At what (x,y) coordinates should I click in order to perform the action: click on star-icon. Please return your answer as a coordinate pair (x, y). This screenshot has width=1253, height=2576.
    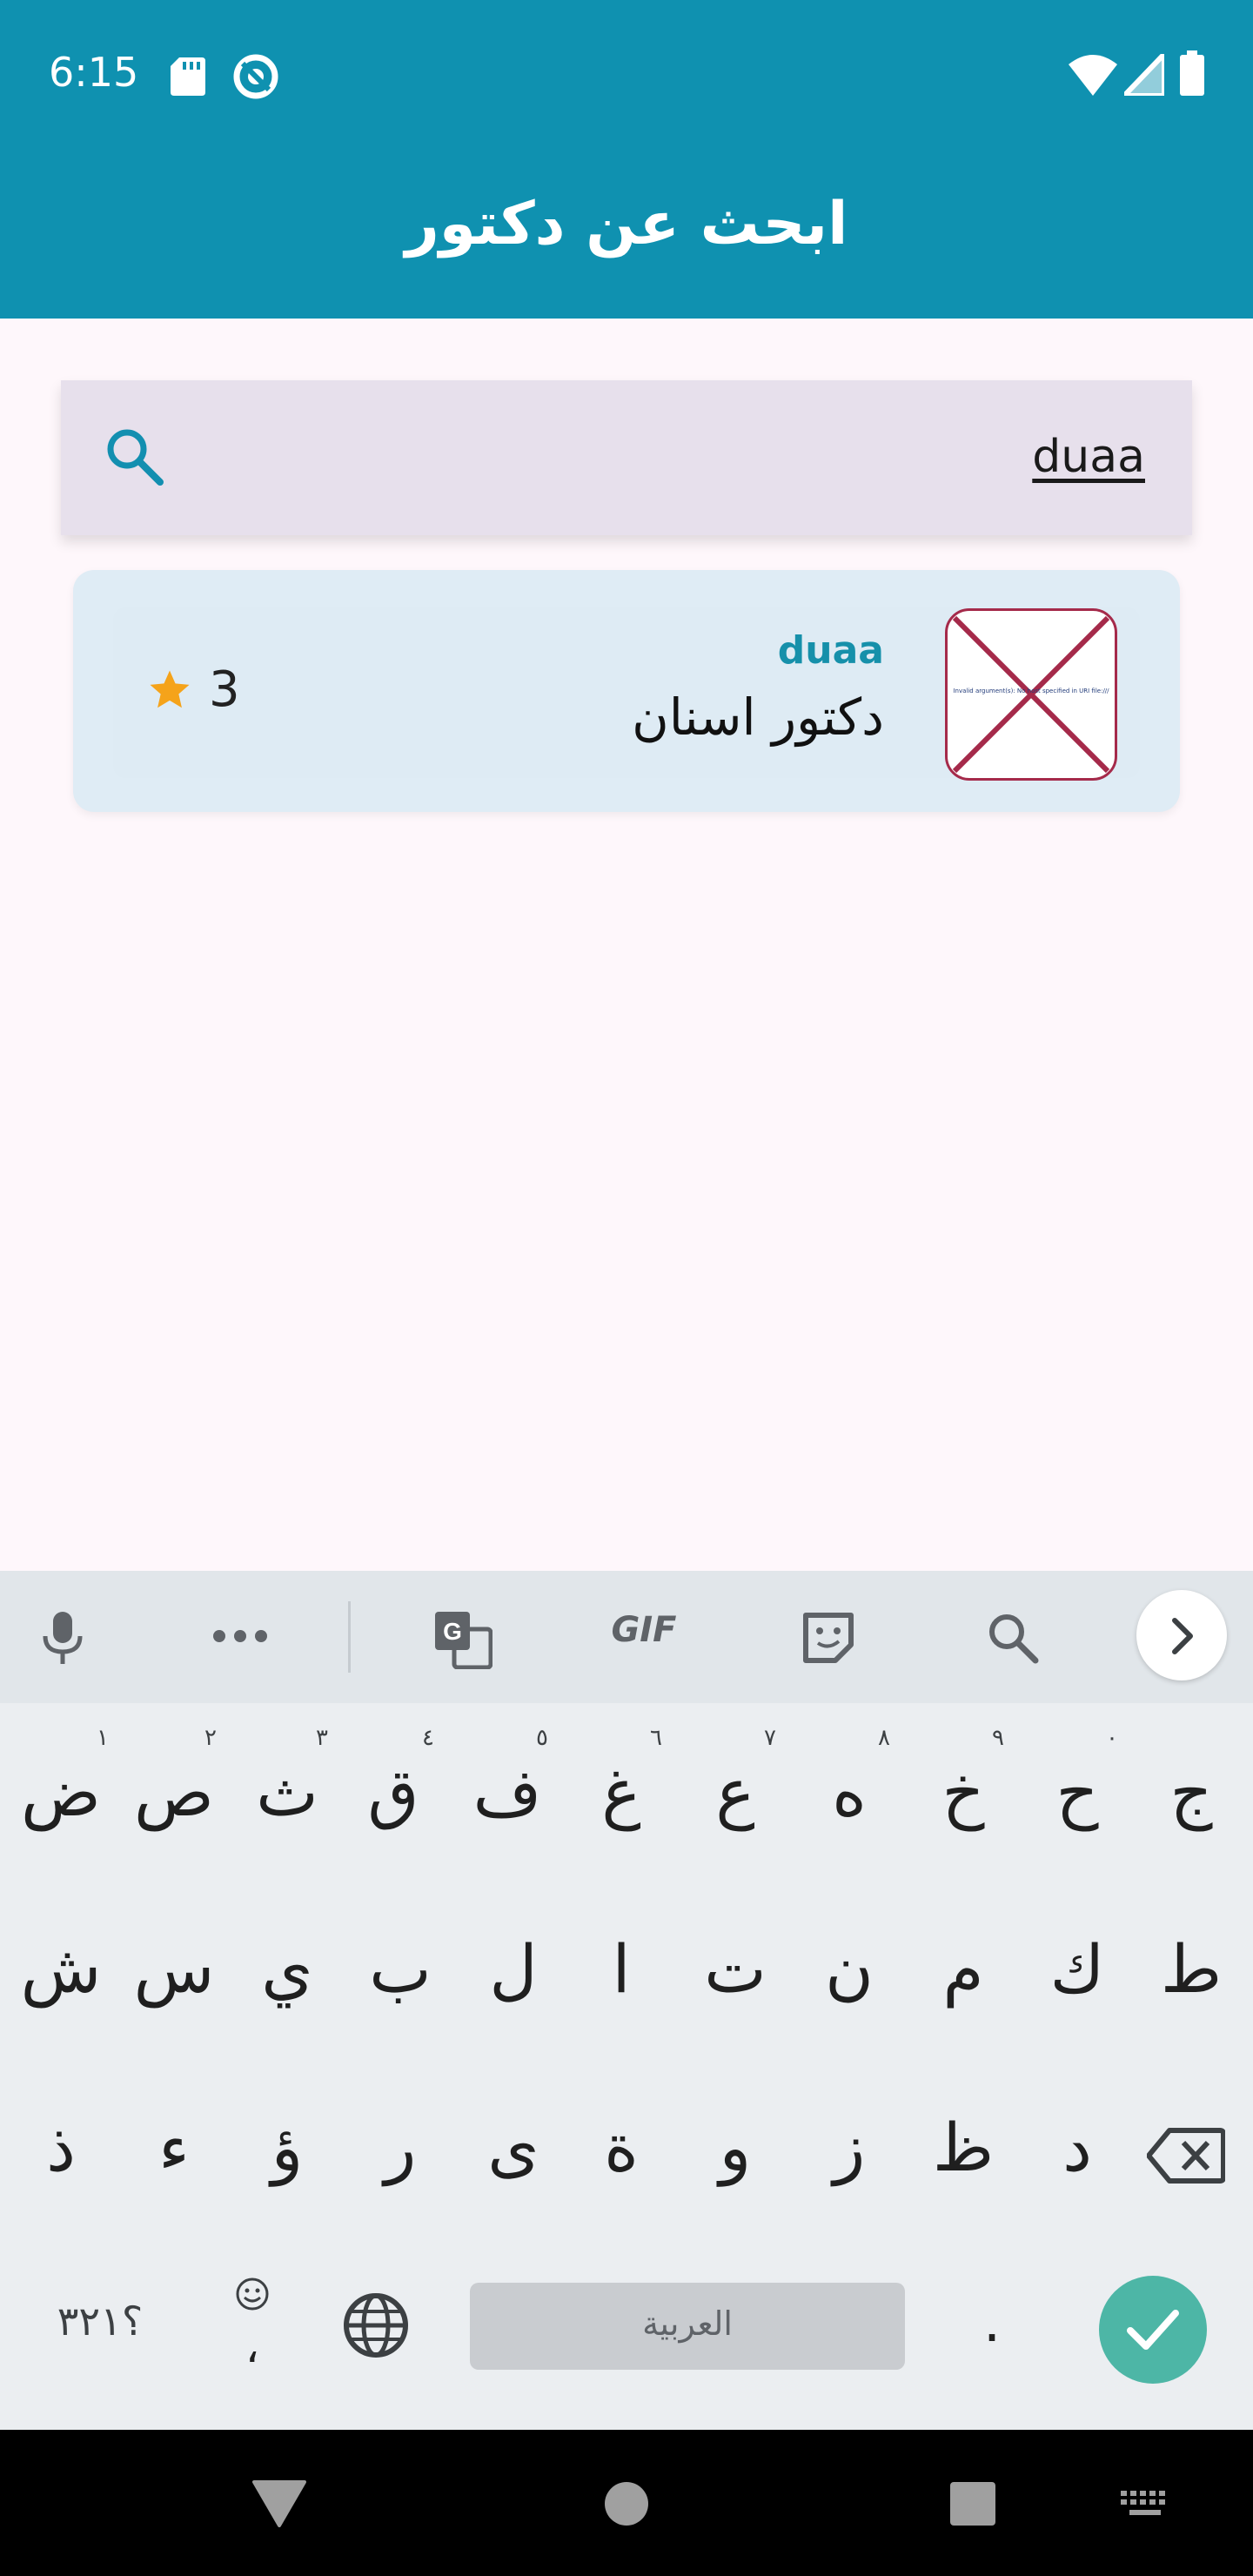
    Looking at the image, I should click on (170, 689).